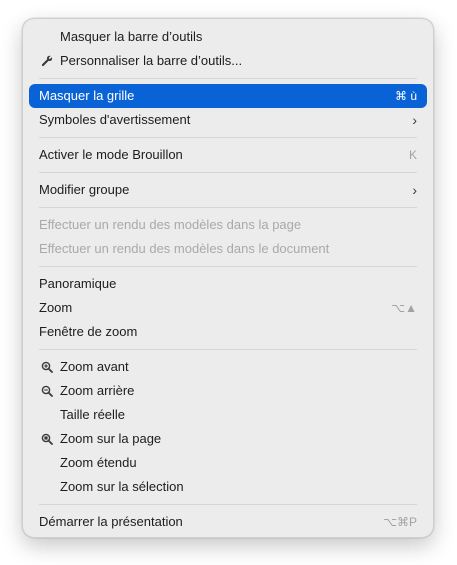 This screenshot has height=565, width=457. What do you see at coordinates (228, 463) in the screenshot?
I see `menu-item-zoom-extended: Zoom étendu` at bounding box center [228, 463].